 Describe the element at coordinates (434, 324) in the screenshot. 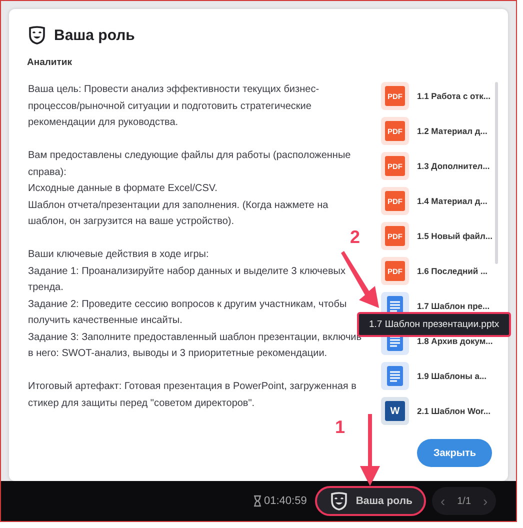

I see `tooltip: 1.7 Шаблон презентации.pptx` at that location.